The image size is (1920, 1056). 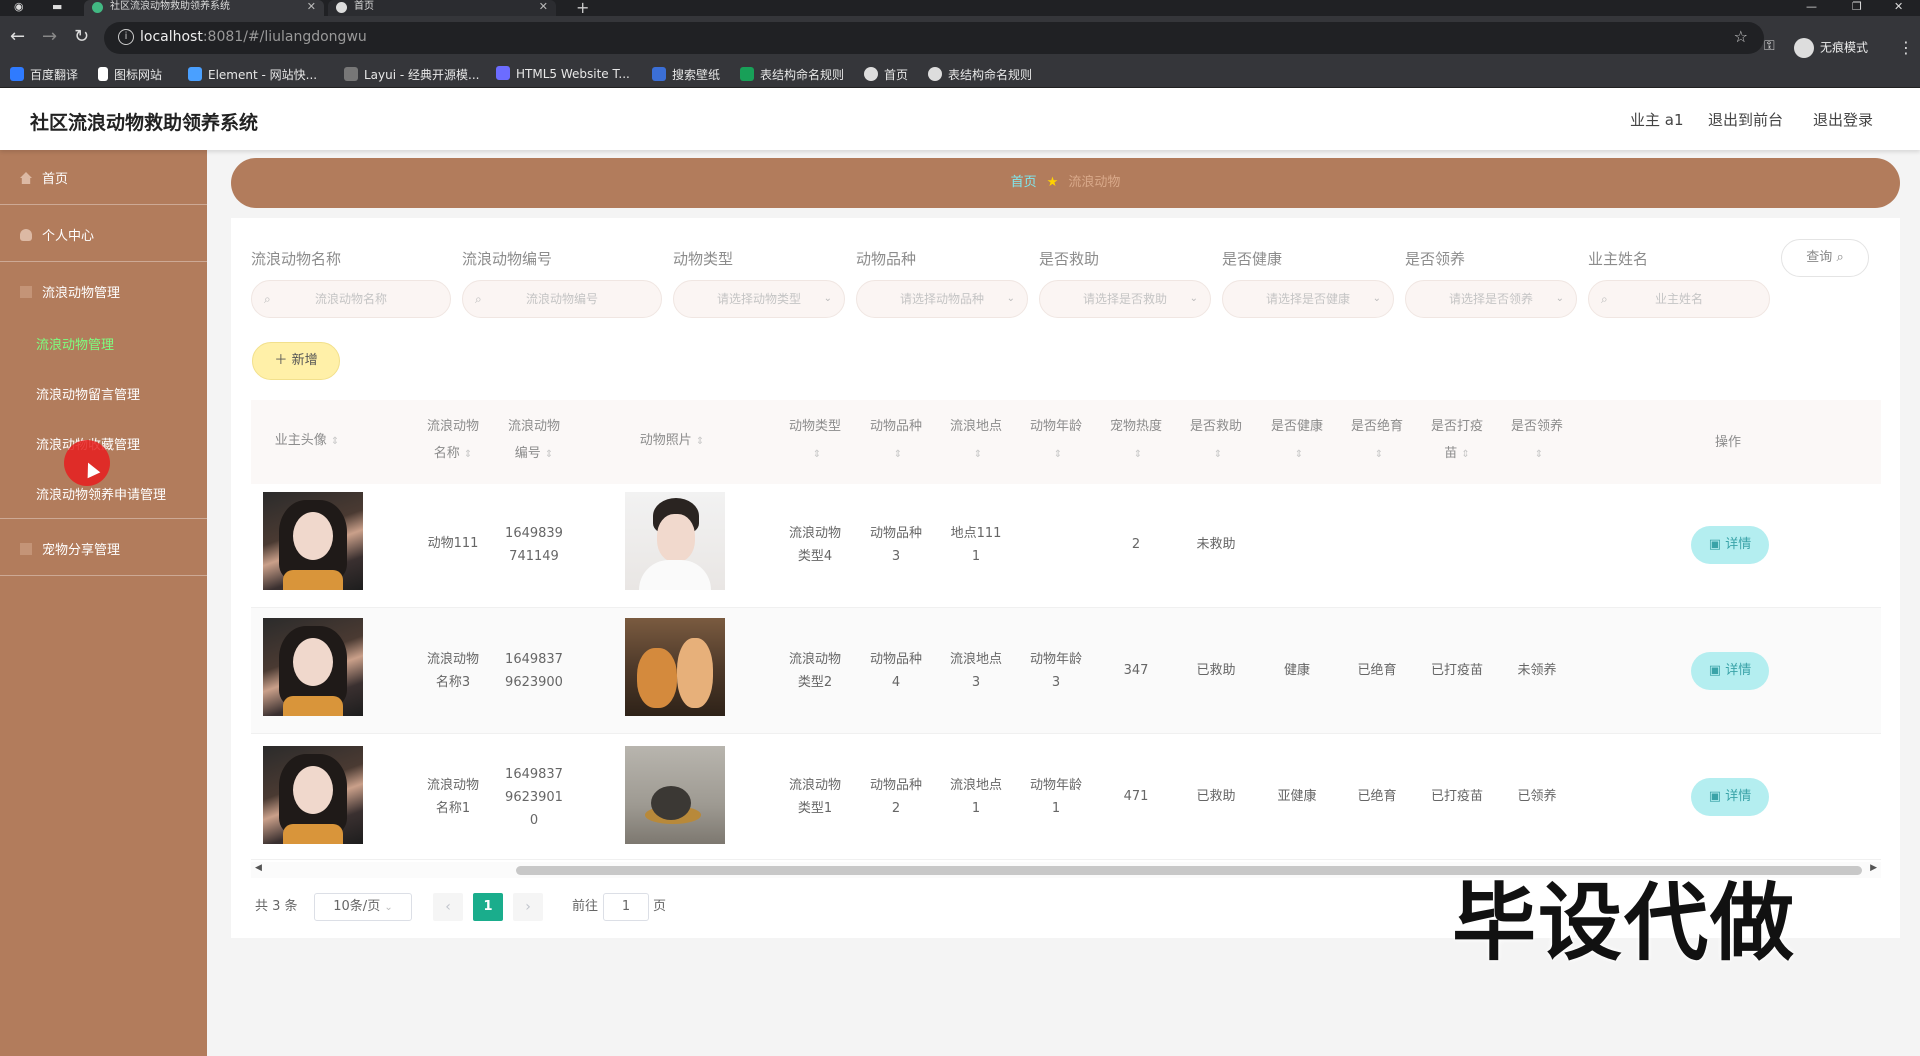 I want to click on select-placeholder: 请选择动物品种, so click(x=941, y=299).